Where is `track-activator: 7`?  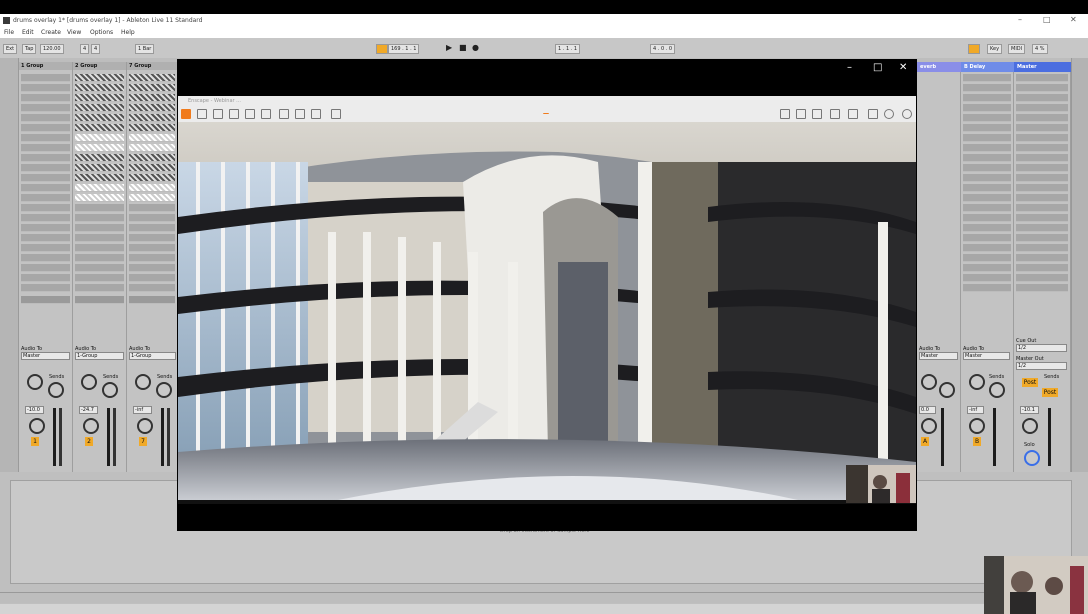 track-activator: 7 is located at coordinates (143, 441).